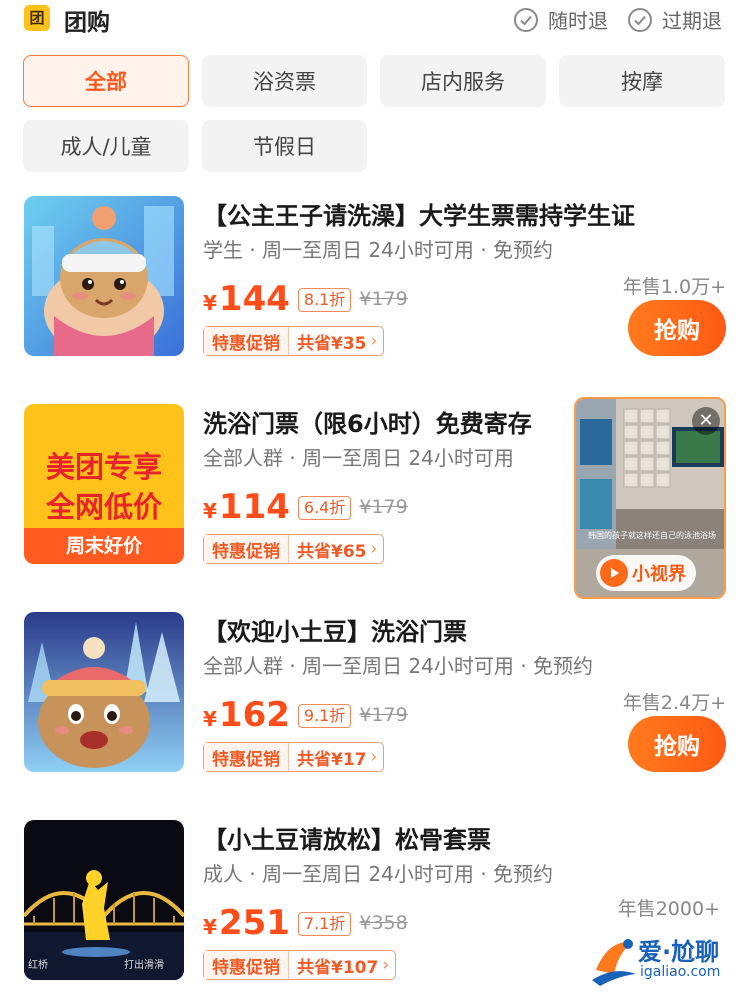 This screenshot has height=1000, width=750. I want to click on deal-price: 162, so click(254, 715).